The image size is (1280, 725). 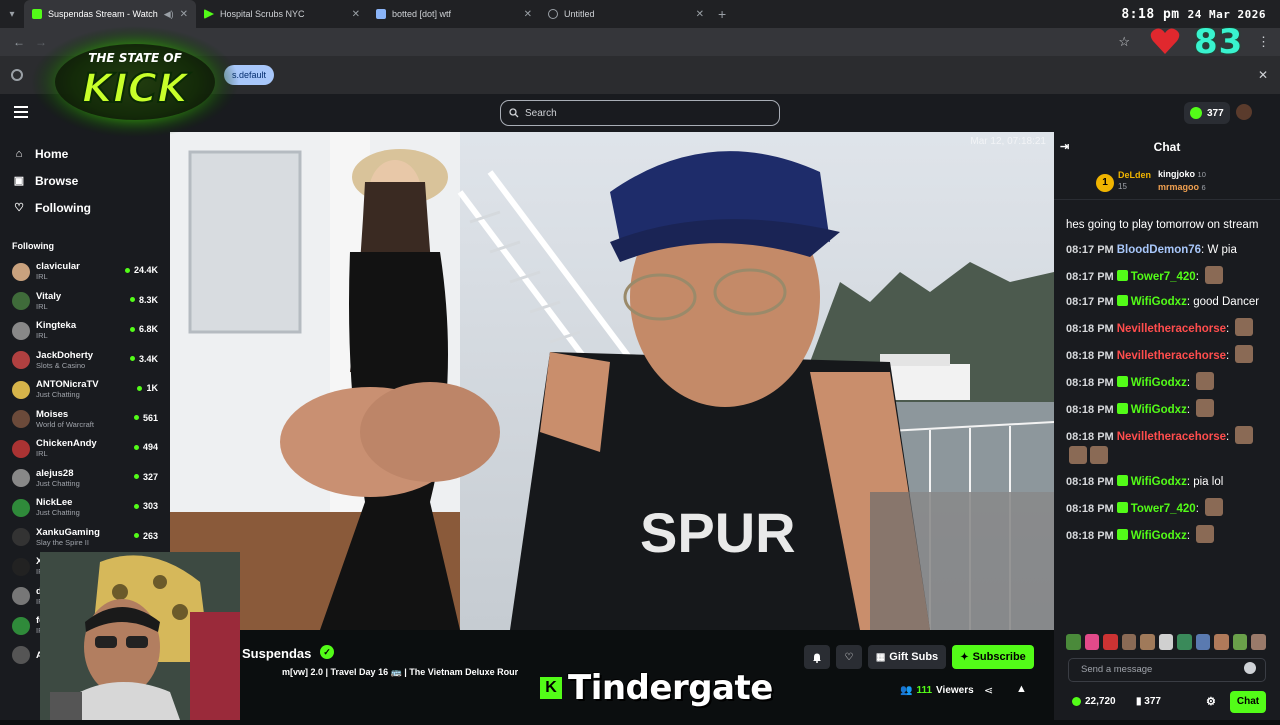 I want to click on channel-points: 22,720, so click(x=1094, y=701).